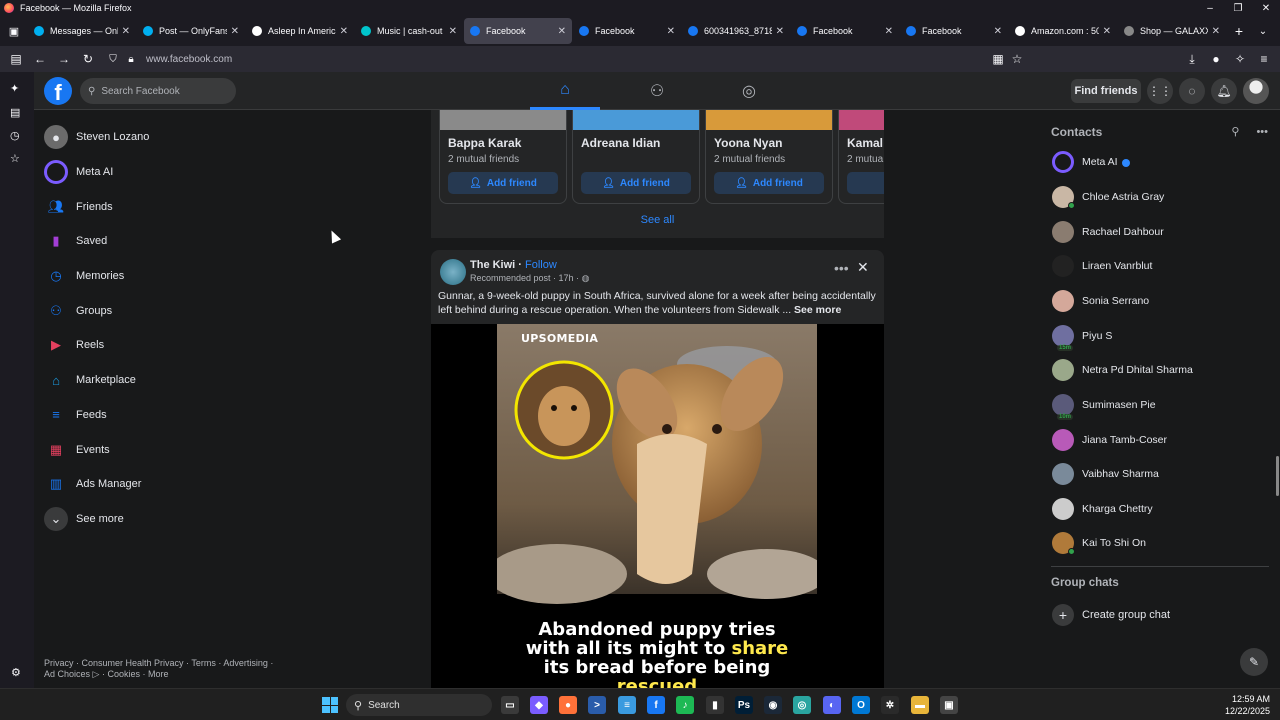 The width and height of the screenshot is (1280, 720). I want to click on spotify-icon: ♪, so click(685, 705).